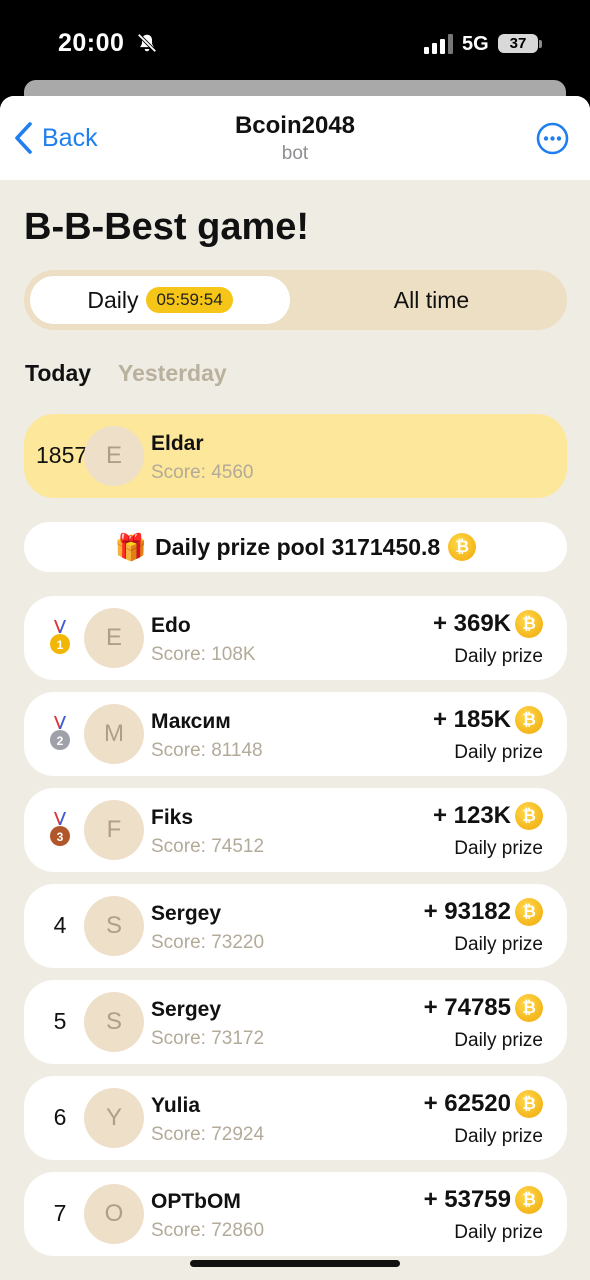 This screenshot has width=590, height=1280. I want to click on player-score: Score: 74512, so click(208, 846).